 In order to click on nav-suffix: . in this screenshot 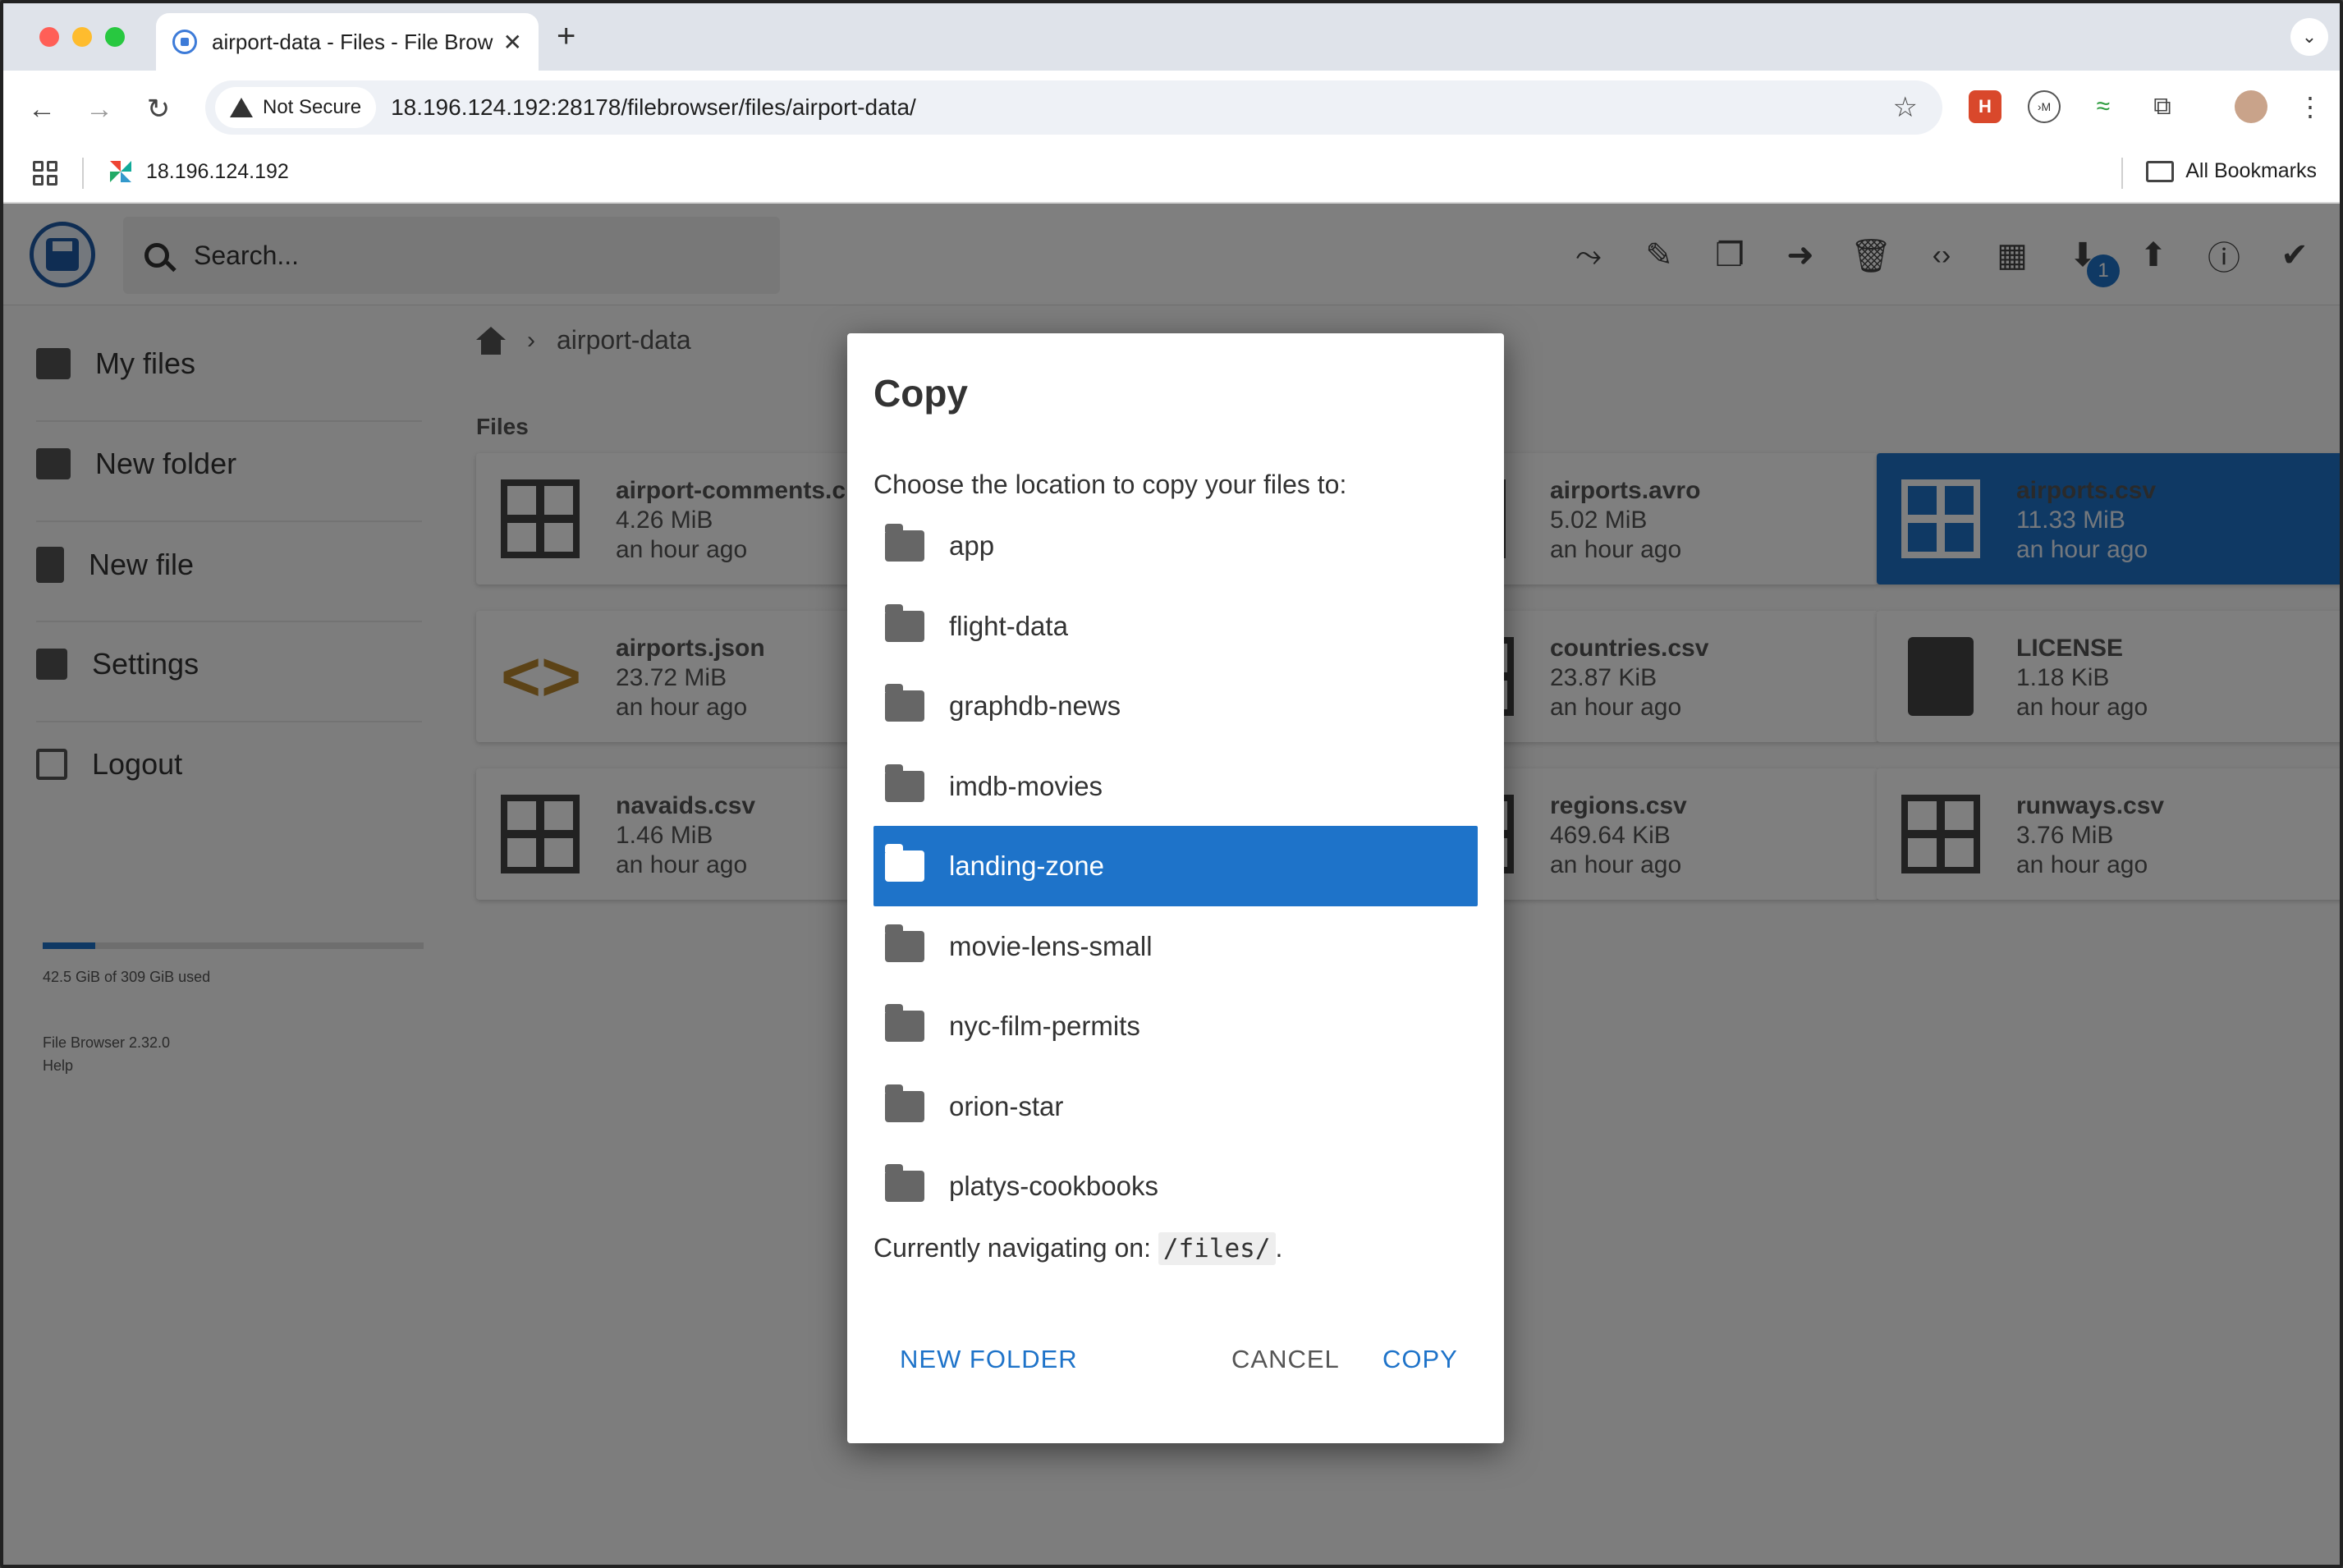, I will do `click(1279, 1248)`.